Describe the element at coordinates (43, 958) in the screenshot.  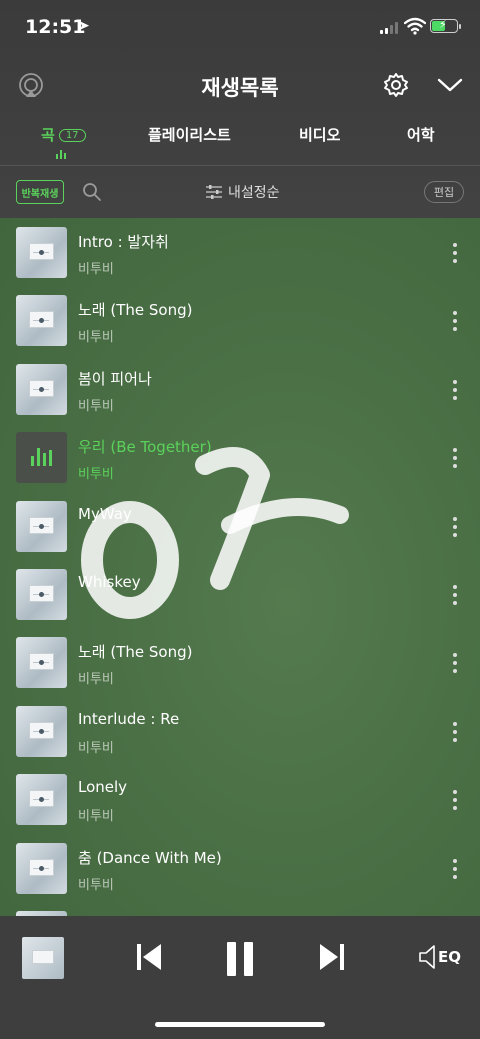
I see `mini-player-album-art` at that location.